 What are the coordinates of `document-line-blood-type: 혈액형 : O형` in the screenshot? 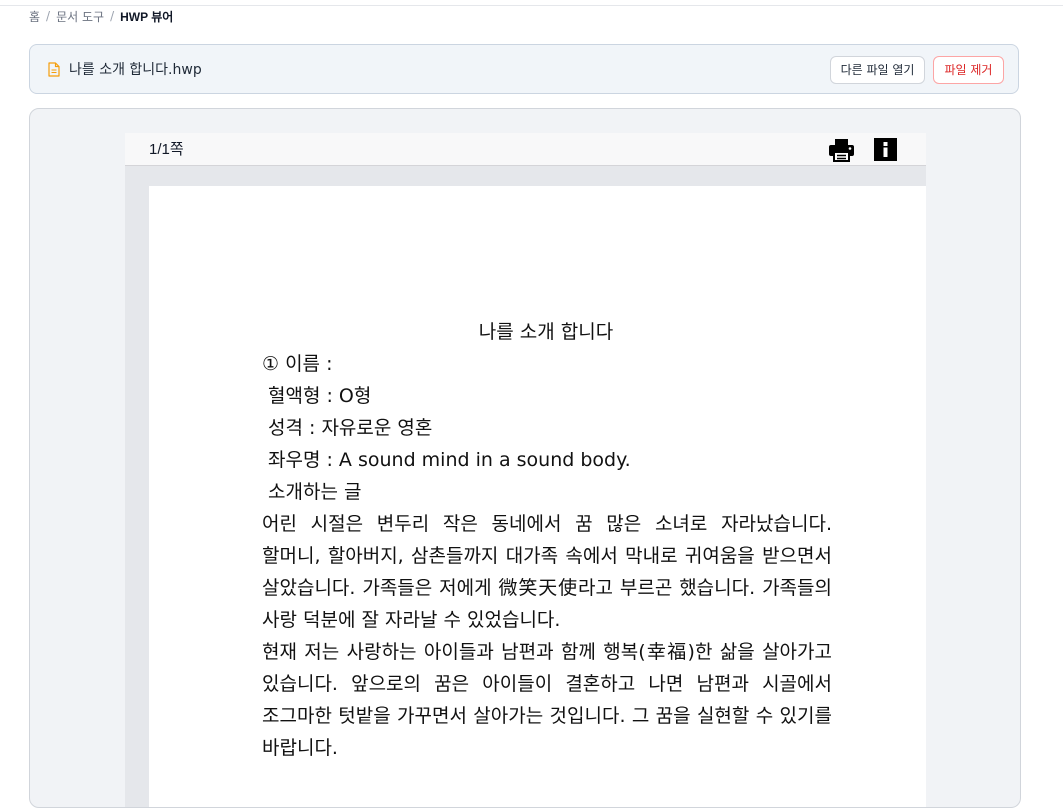 It's located at (320, 396).